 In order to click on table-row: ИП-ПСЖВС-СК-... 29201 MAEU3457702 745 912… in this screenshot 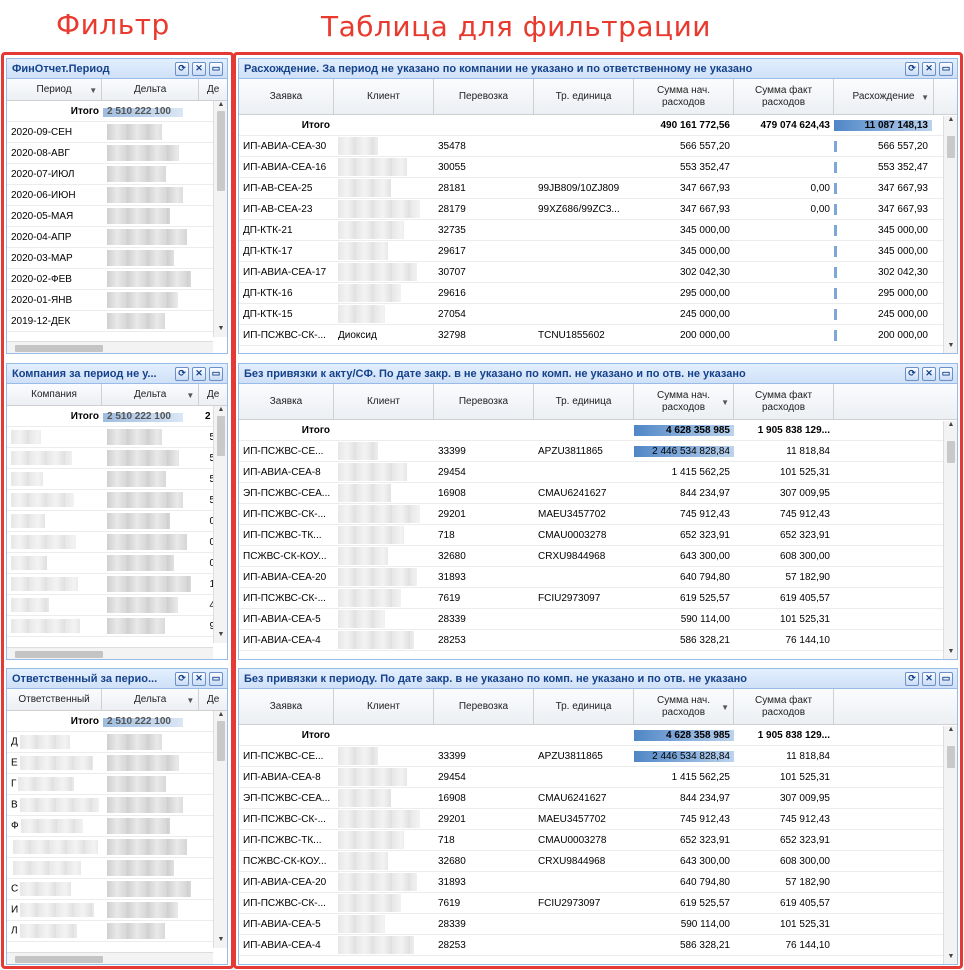, I will do `click(598, 514)`.